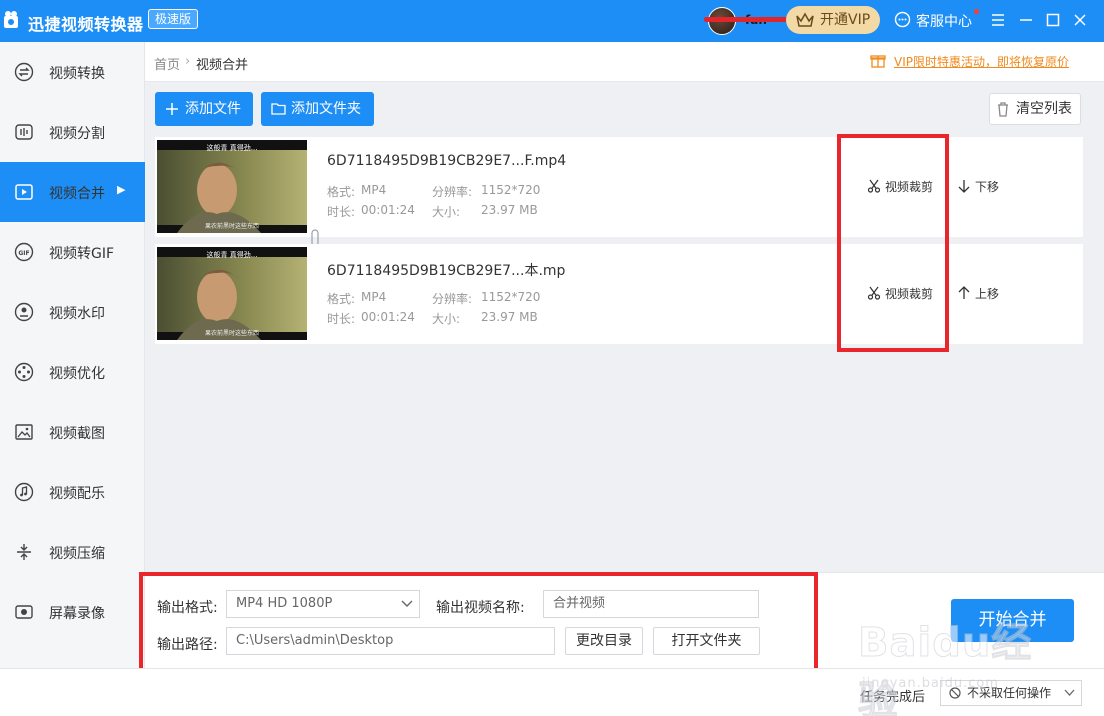 The height and width of the screenshot is (716, 1104). What do you see at coordinates (24, 372) in the screenshot?
I see `optimize-icon` at bounding box center [24, 372].